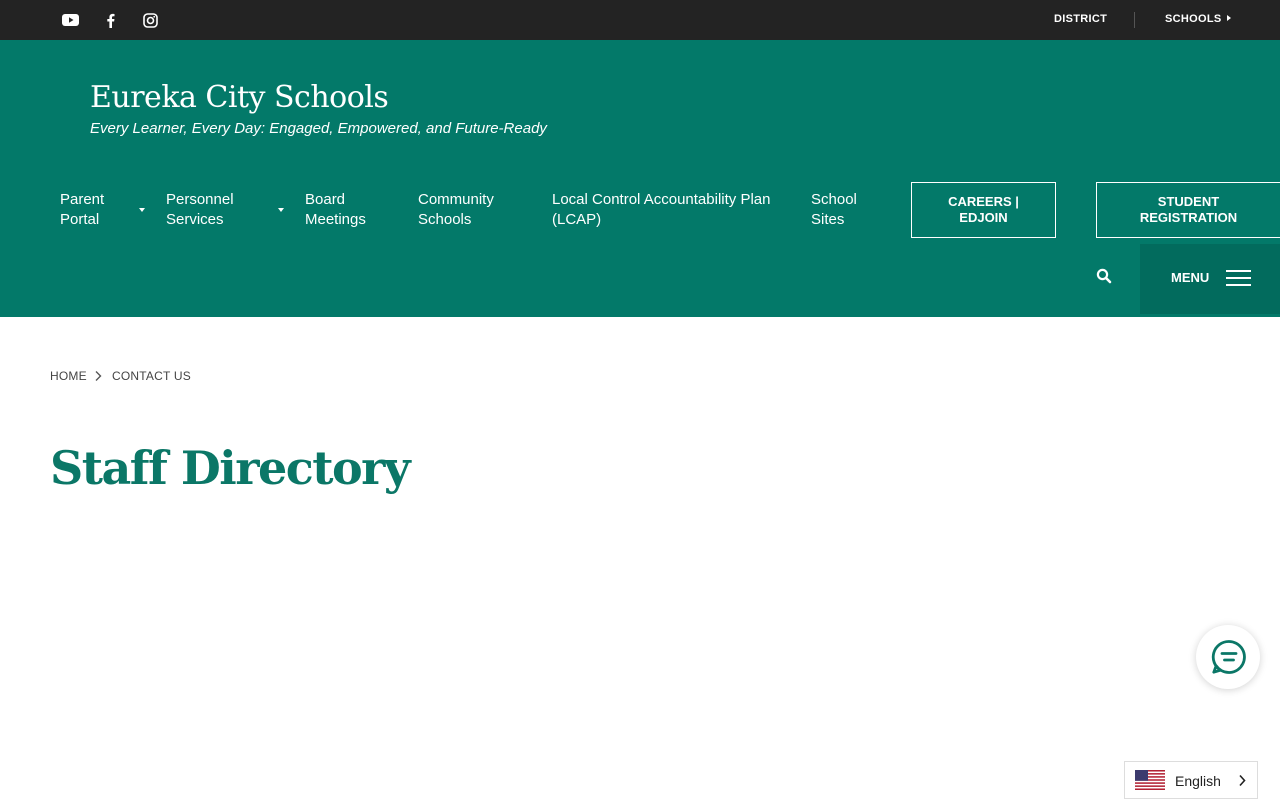  I want to click on nav-school-sites-line2: Sites, so click(828, 219).